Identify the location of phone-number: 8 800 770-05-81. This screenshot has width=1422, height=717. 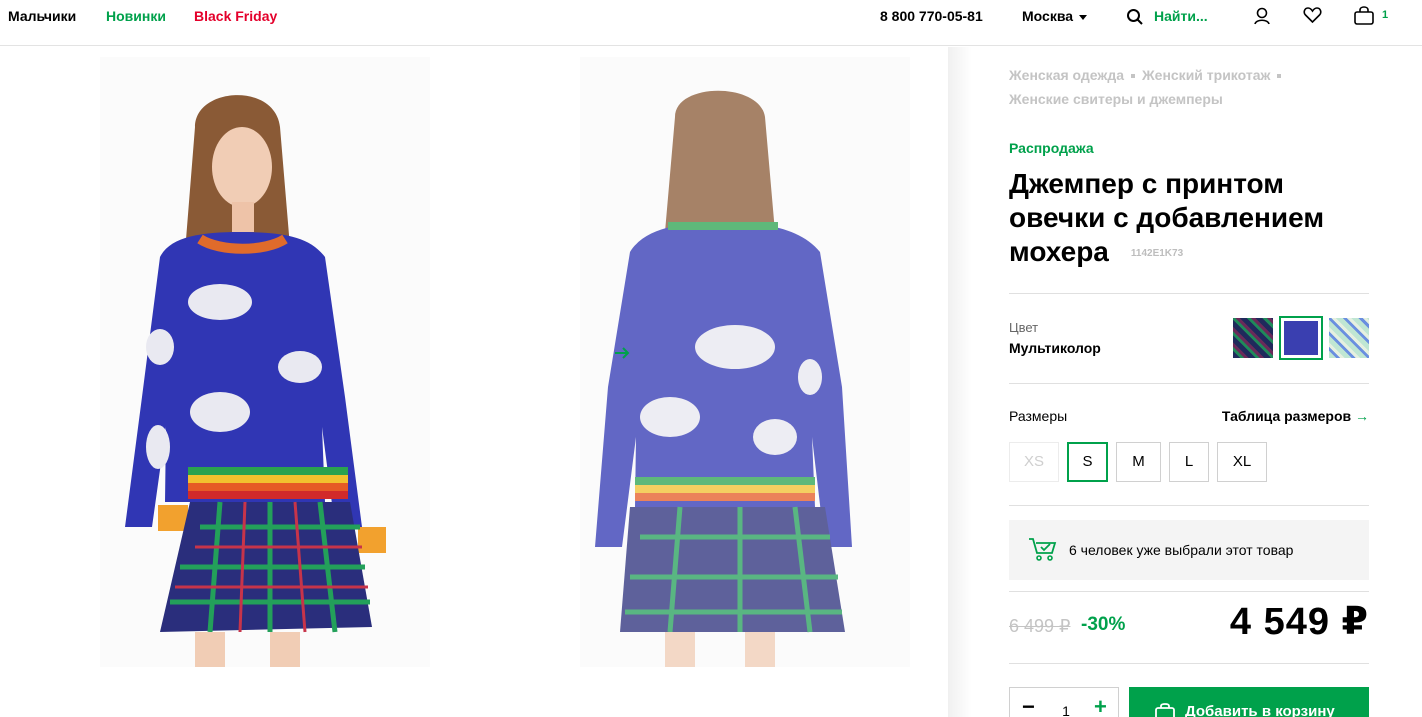
(931, 16).